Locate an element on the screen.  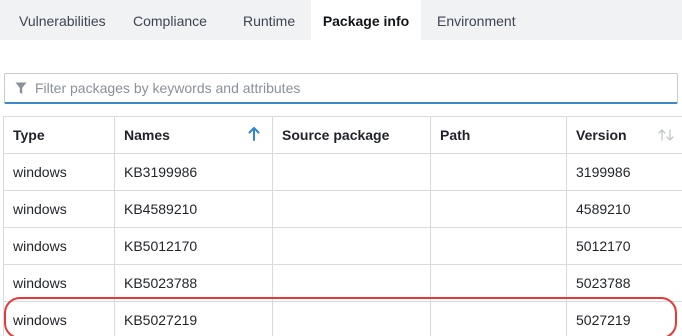
column-header-type: Type is located at coordinates (59, 135).